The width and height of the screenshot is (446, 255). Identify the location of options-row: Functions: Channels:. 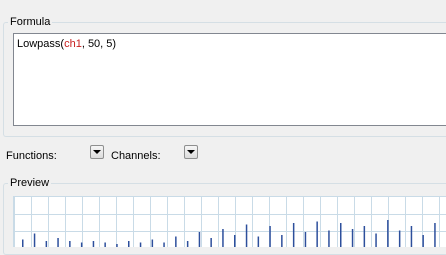
(226, 155).